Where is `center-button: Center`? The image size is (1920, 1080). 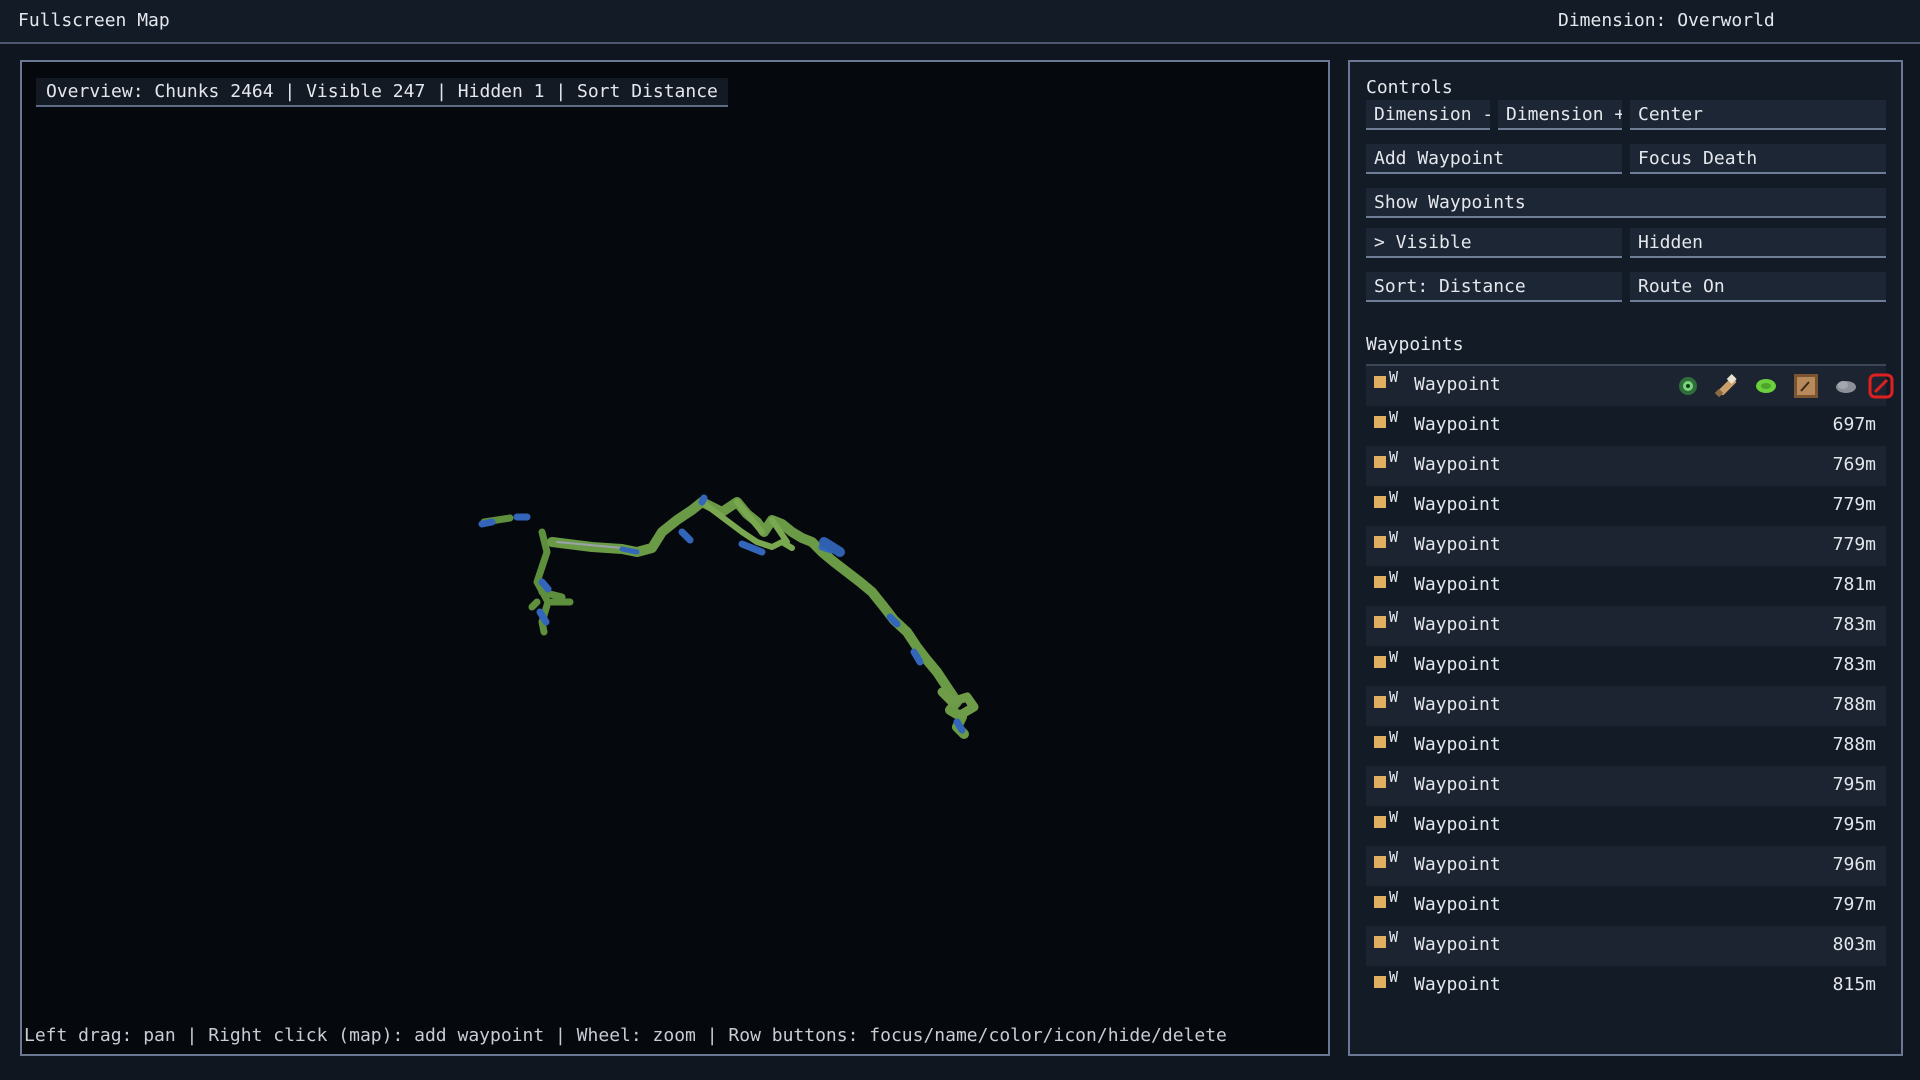 center-button: Center is located at coordinates (1758, 115).